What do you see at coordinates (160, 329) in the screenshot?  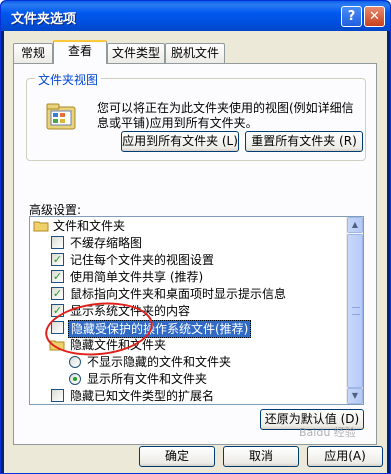 I see `list-item-label: 隐藏受保护的操作系统文件(推荐)` at bounding box center [160, 329].